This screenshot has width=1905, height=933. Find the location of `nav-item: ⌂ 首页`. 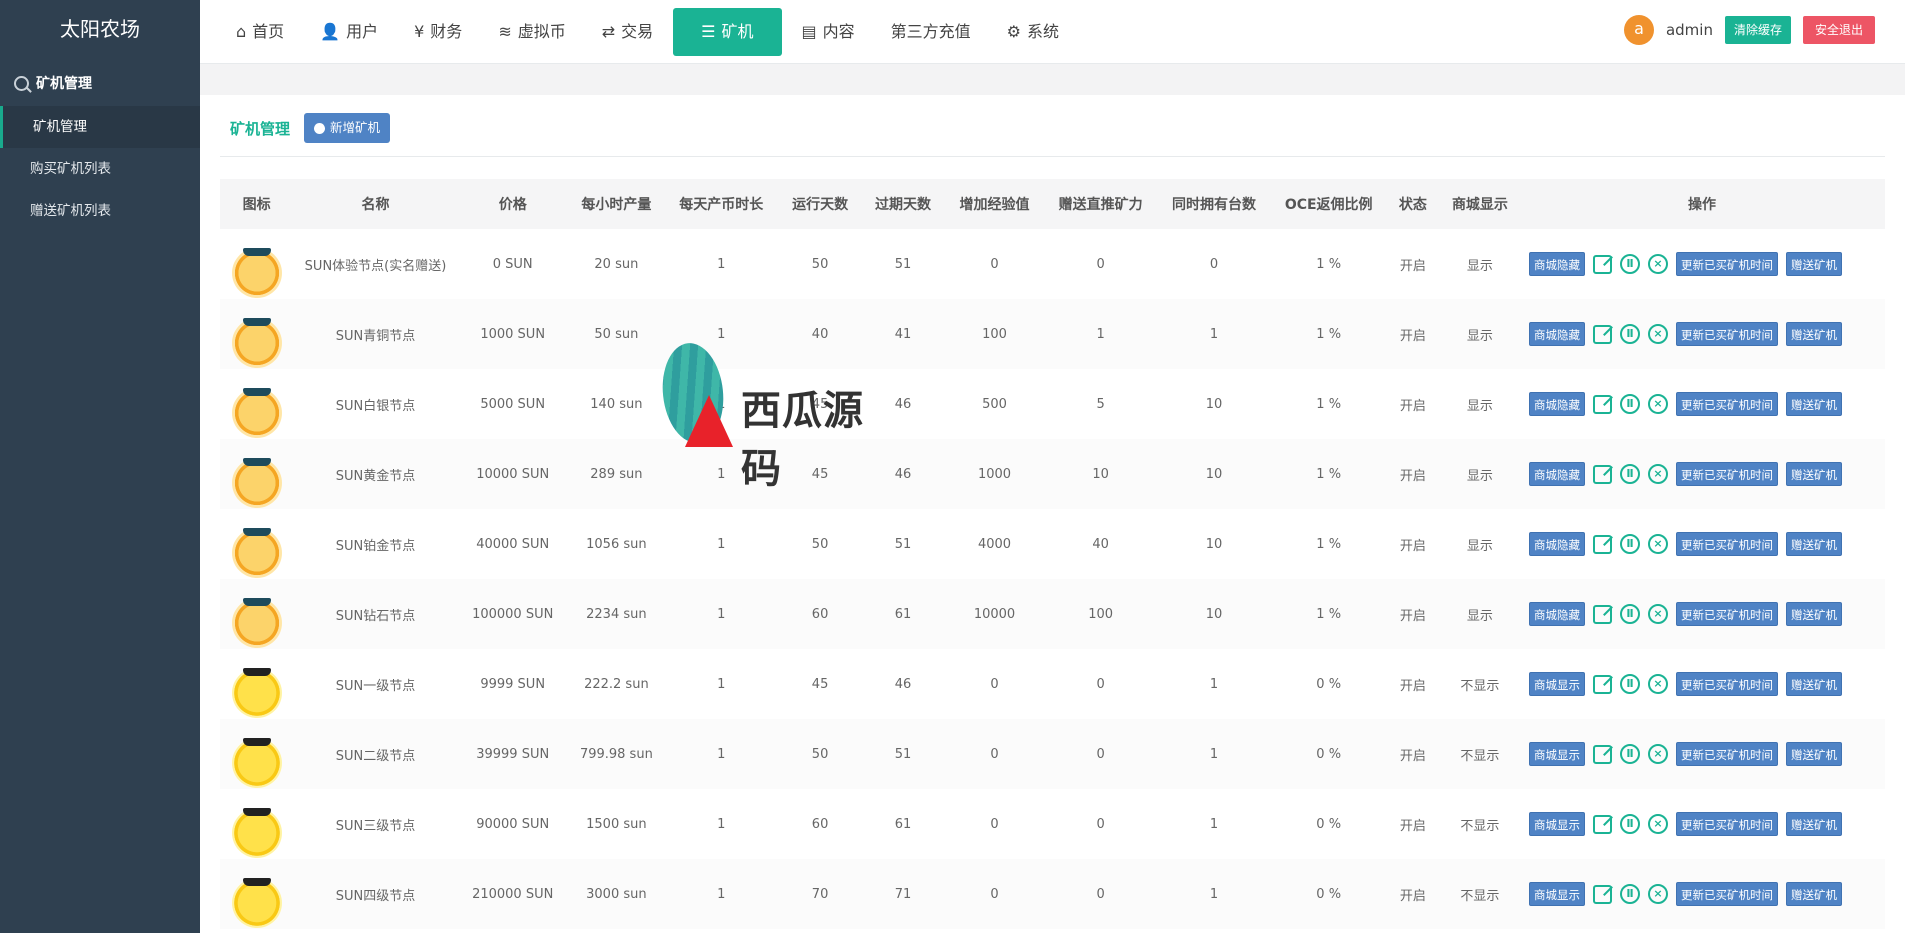

nav-item: ⌂ 首页 is located at coordinates (260, 32).